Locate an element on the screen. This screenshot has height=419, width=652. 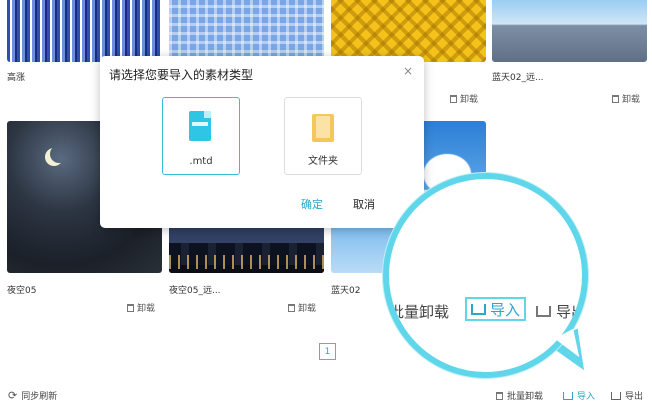
cancel-button: 取消 is located at coordinates (364, 204).